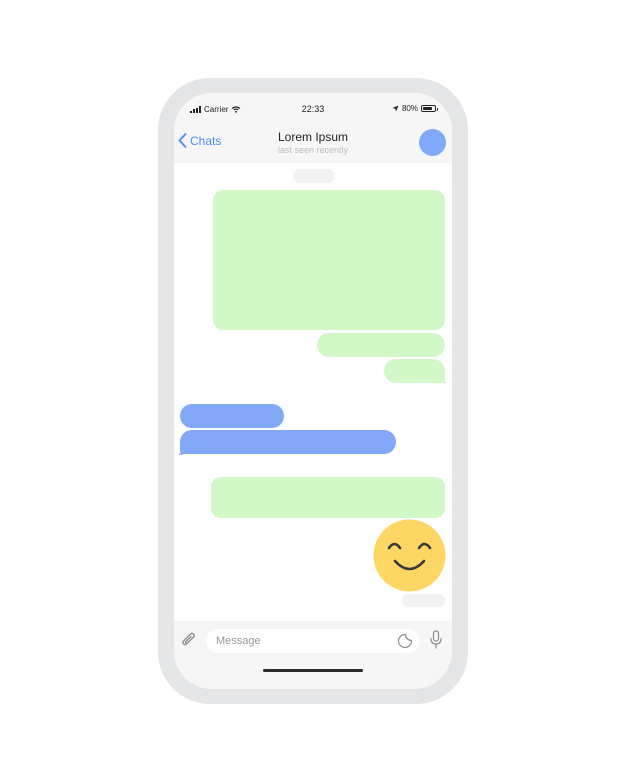  What do you see at coordinates (405, 641) in the screenshot?
I see `sticker-icon` at bounding box center [405, 641].